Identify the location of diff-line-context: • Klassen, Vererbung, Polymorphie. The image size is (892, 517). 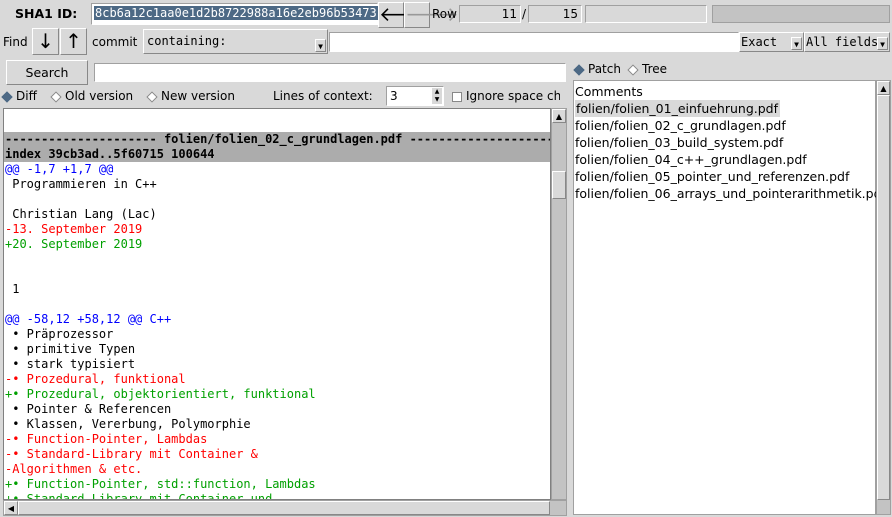
(128, 424).